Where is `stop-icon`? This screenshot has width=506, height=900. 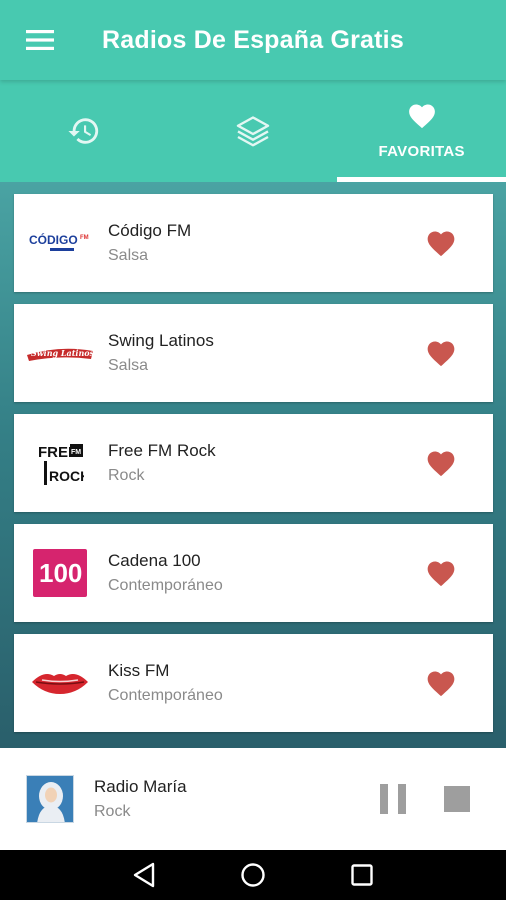 stop-icon is located at coordinates (457, 799).